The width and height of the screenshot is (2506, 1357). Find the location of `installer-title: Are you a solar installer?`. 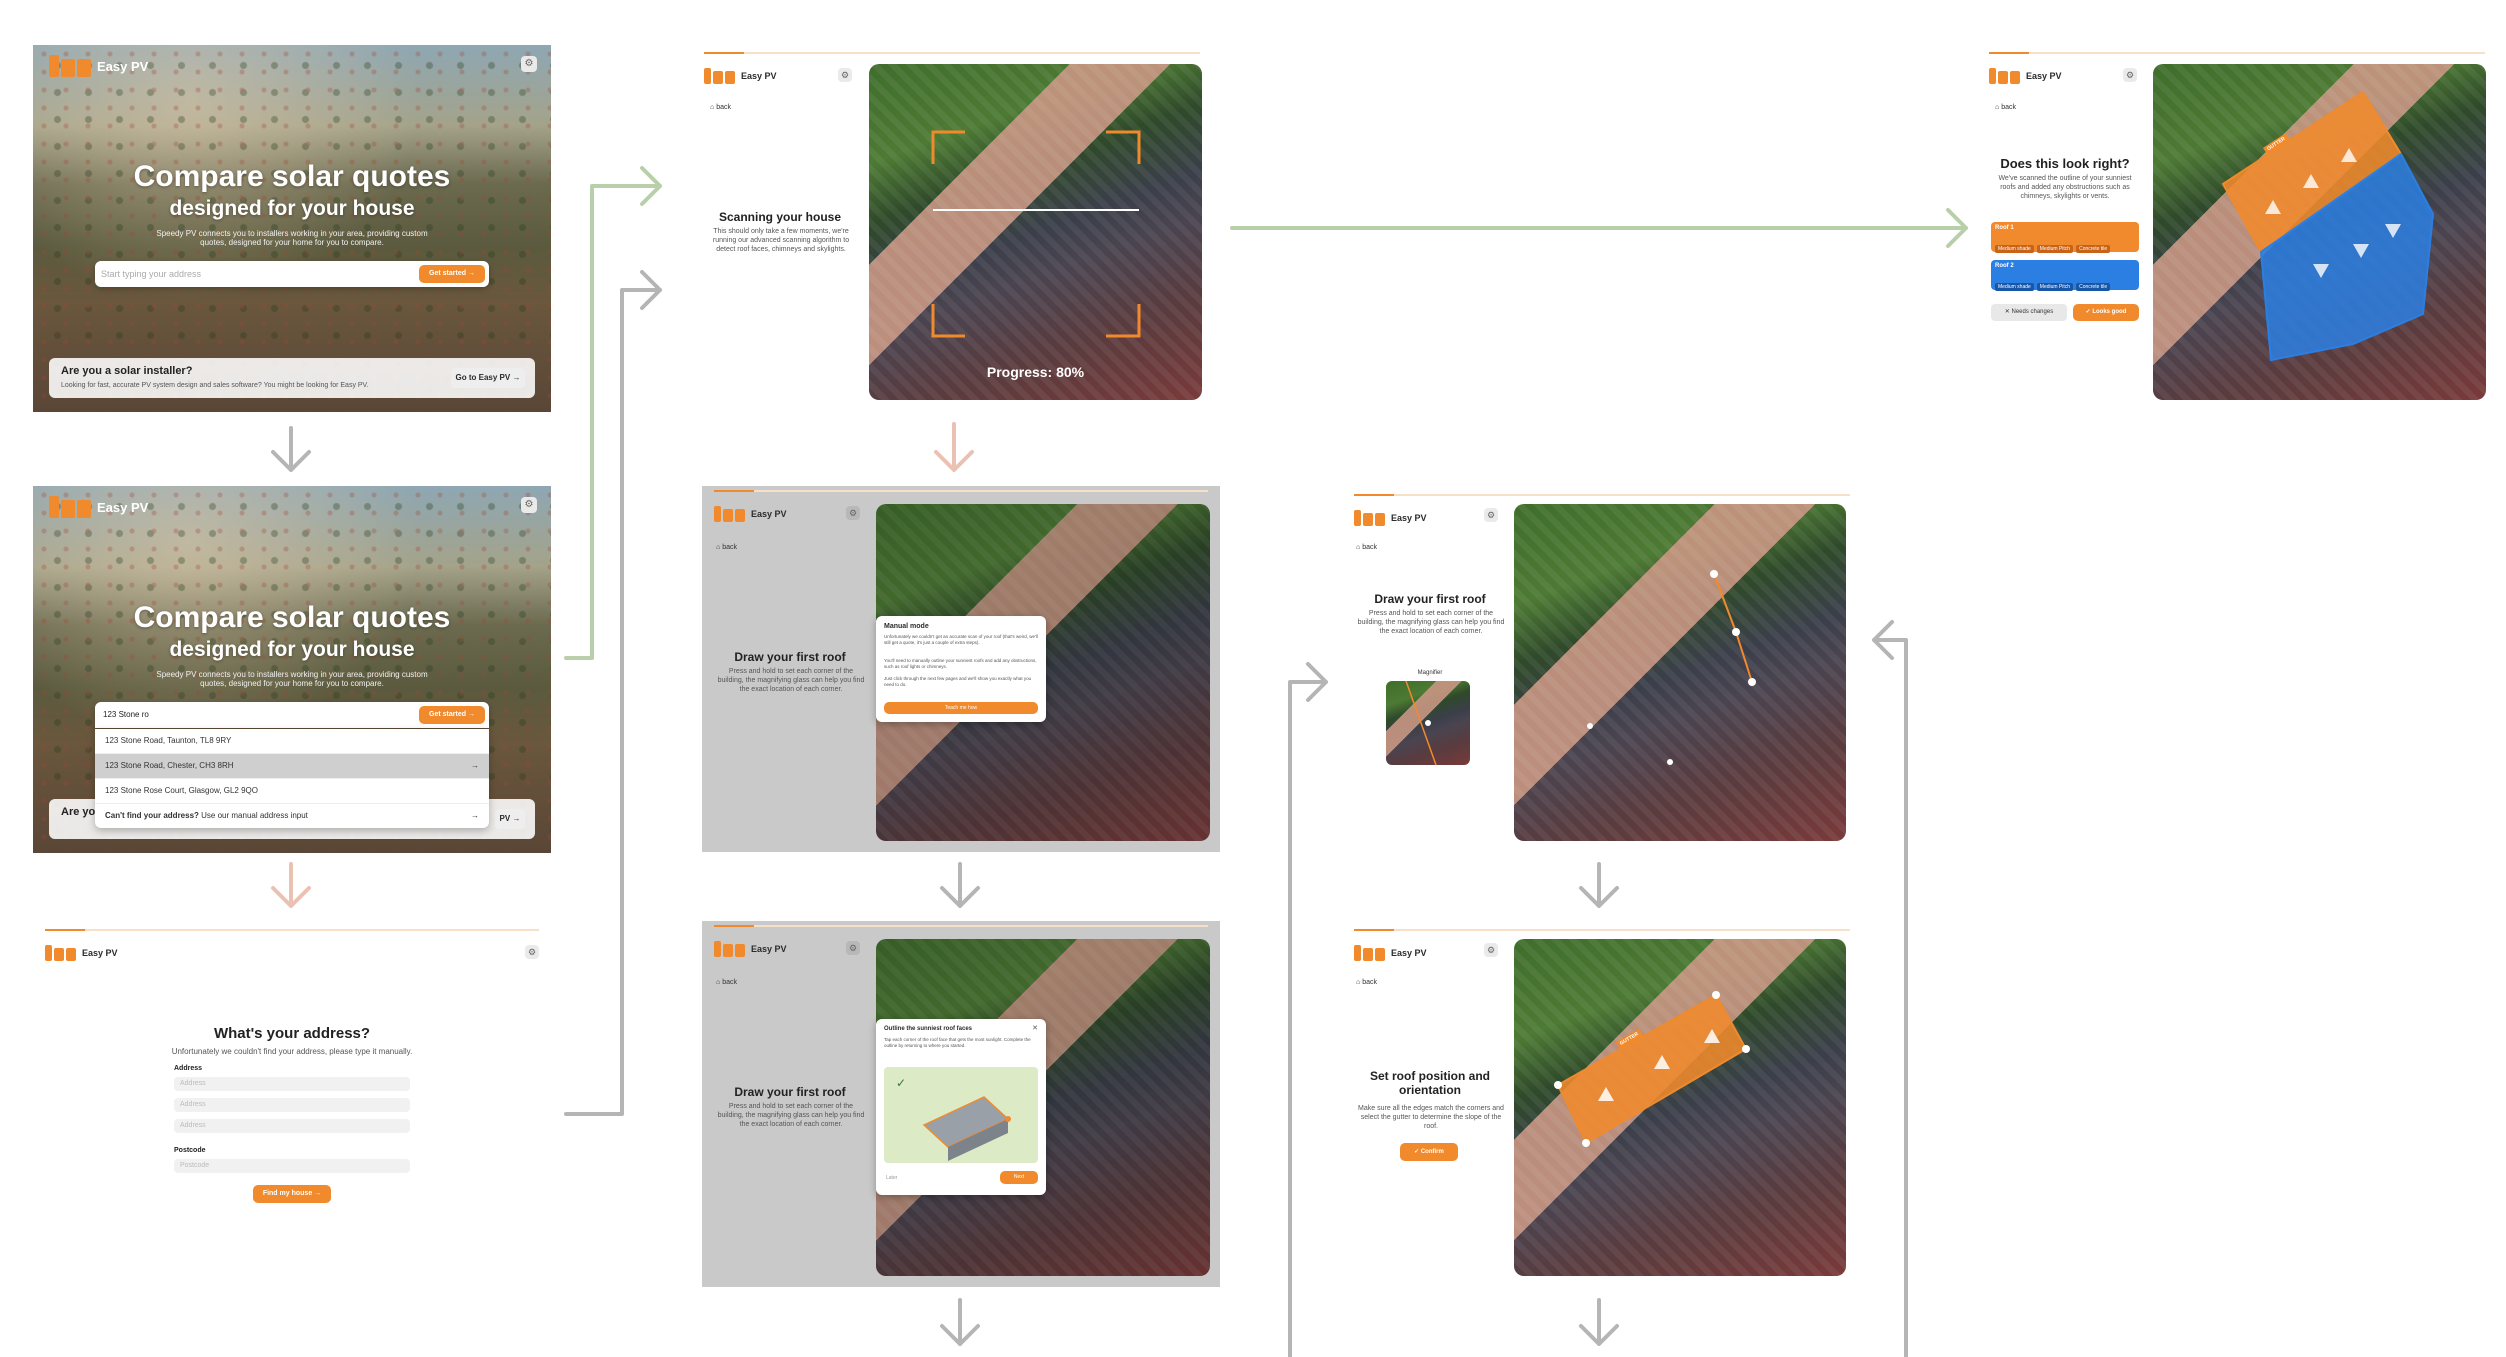

installer-title: Are you a solar installer? is located at coordinates (127, 371).